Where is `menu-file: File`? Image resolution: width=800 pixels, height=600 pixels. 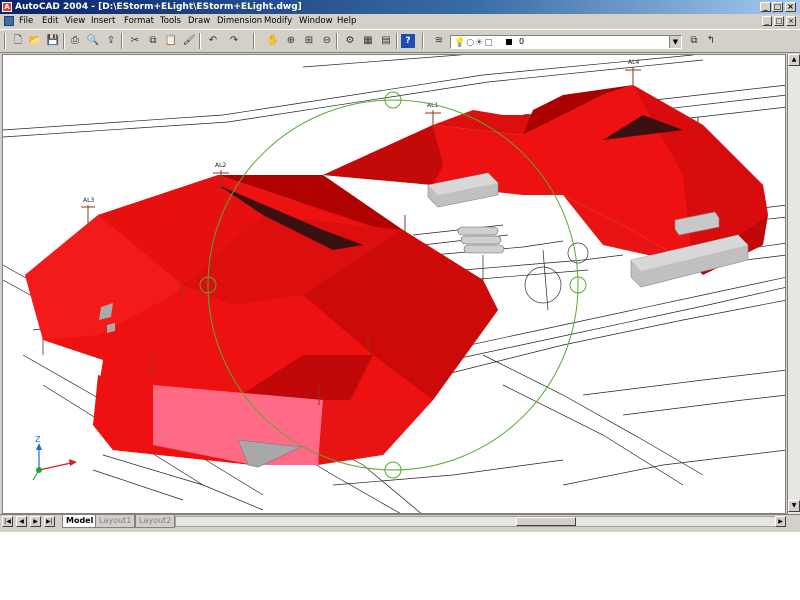 menu-file: File is located at coordinates (26, 21).